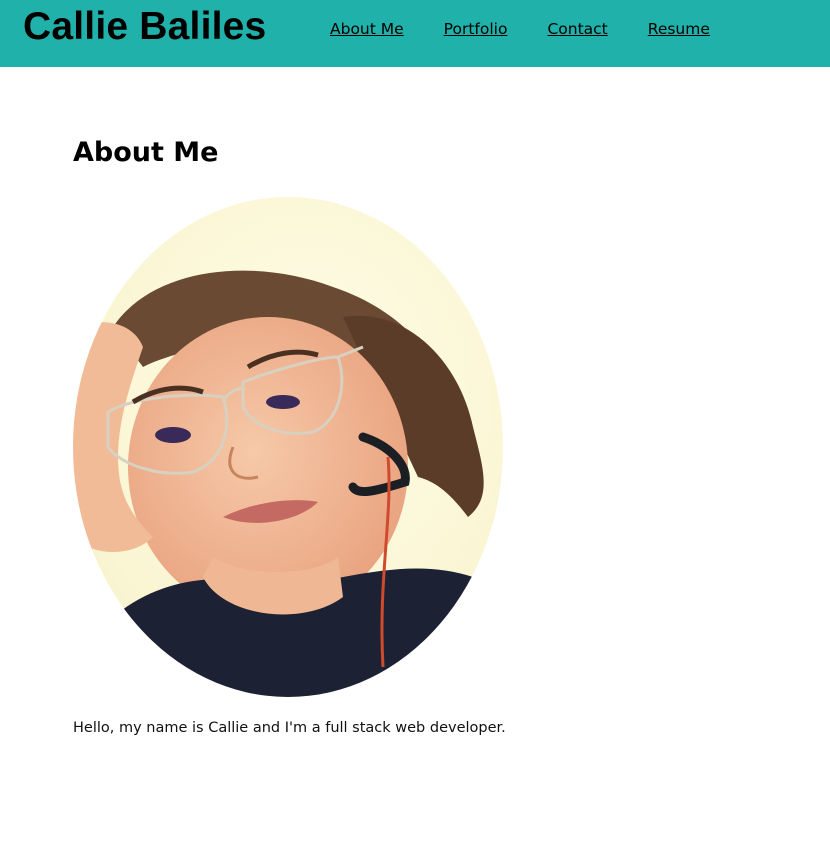  What do you see at coordinates (476, 29) in the screenshot?
I see `nav-link-portfolio: Portfolio` at bounding box center [476, 29].